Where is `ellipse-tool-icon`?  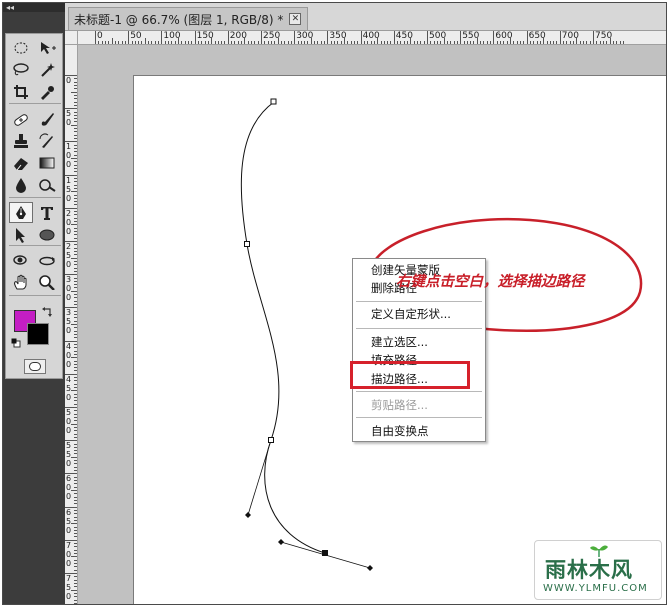 ellipse-tool-icon is located at coordinates (47, 234).